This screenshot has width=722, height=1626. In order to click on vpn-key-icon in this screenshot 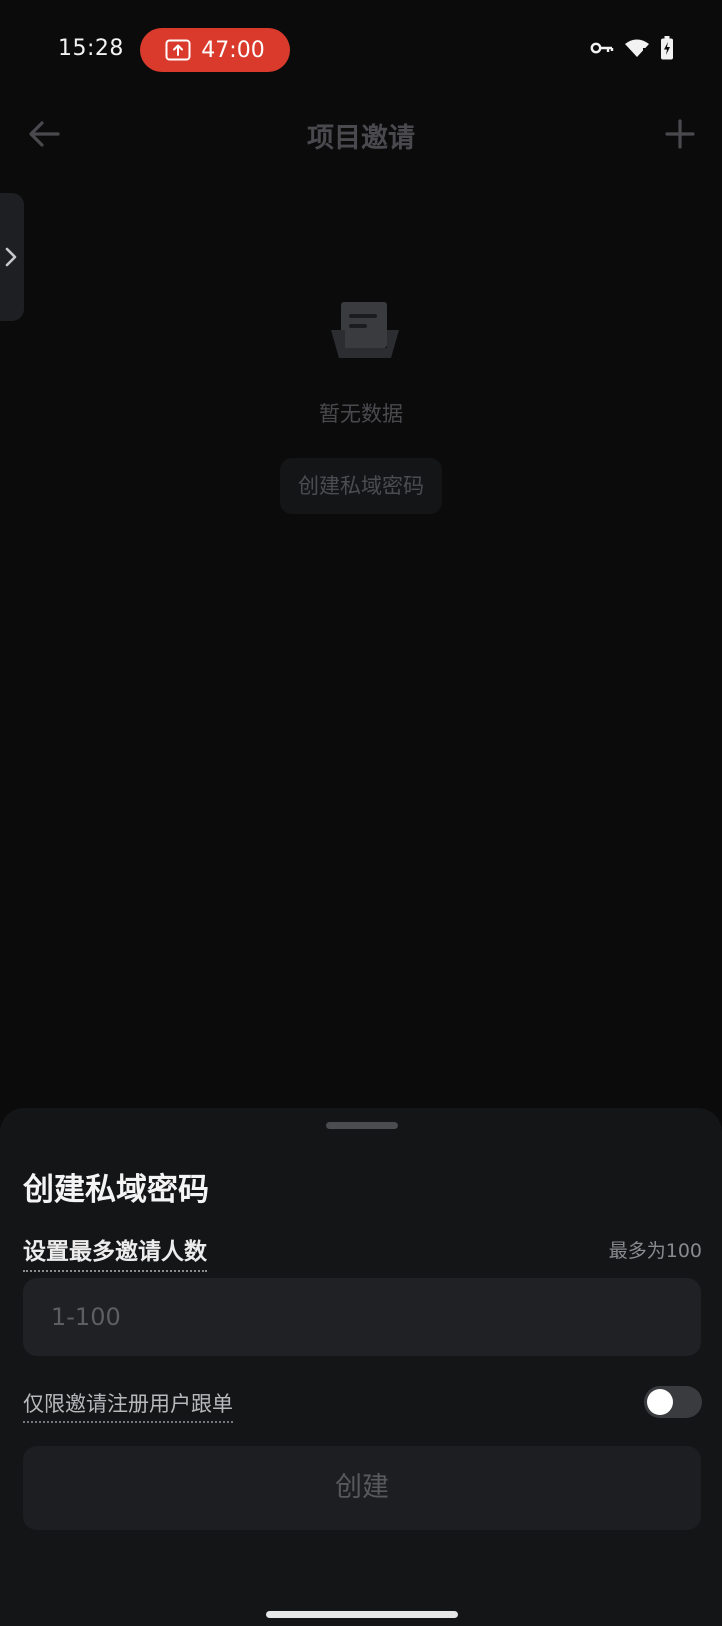, I will do `click(602, 48)`.